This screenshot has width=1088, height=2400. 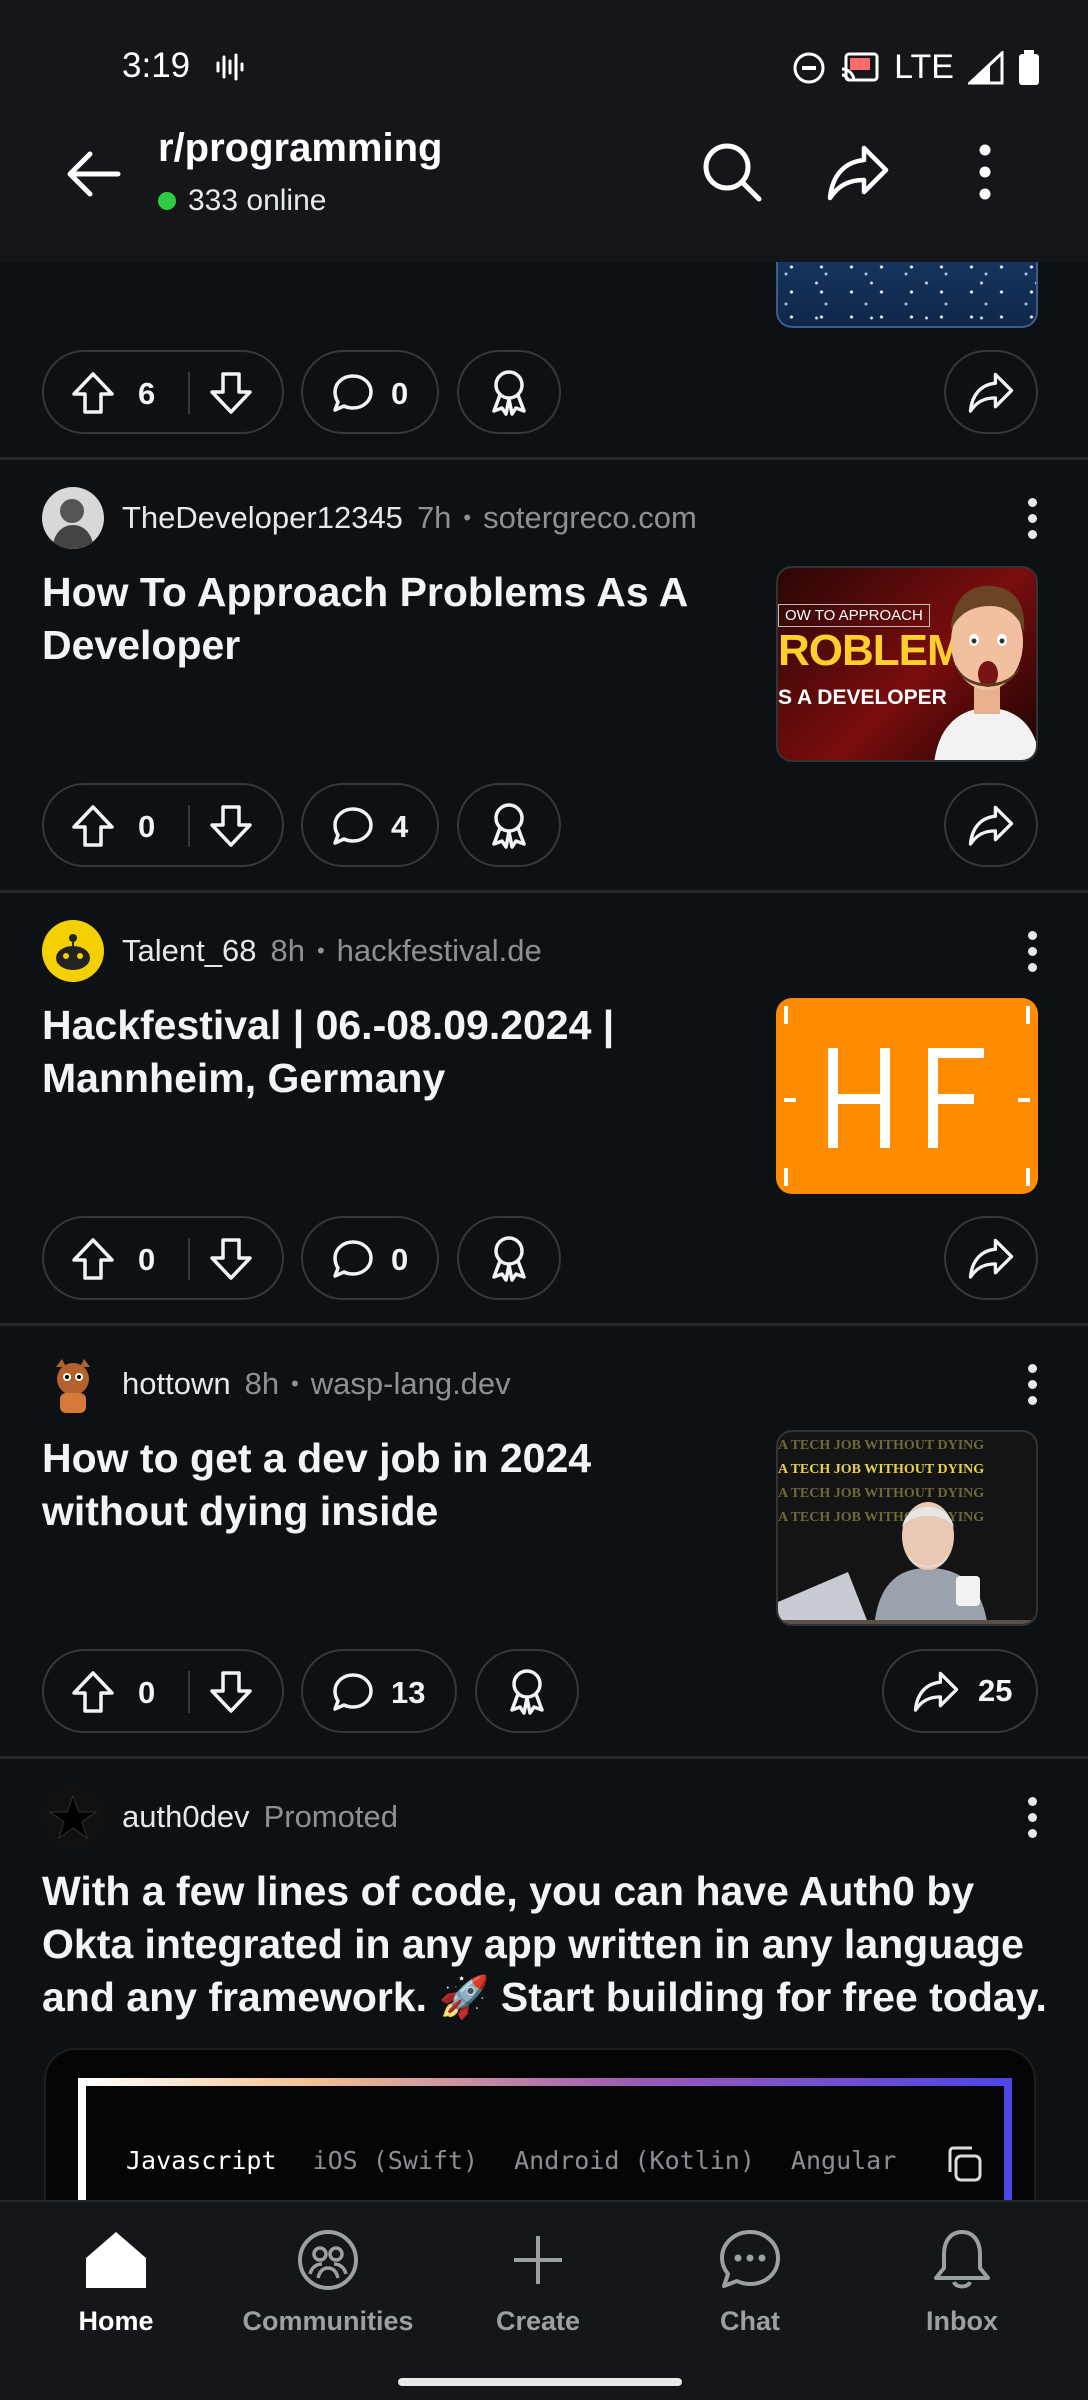 I want to click on post-meta: TheDeveloper12345 7h • sotergreco.com, so click(x=369, y=518).